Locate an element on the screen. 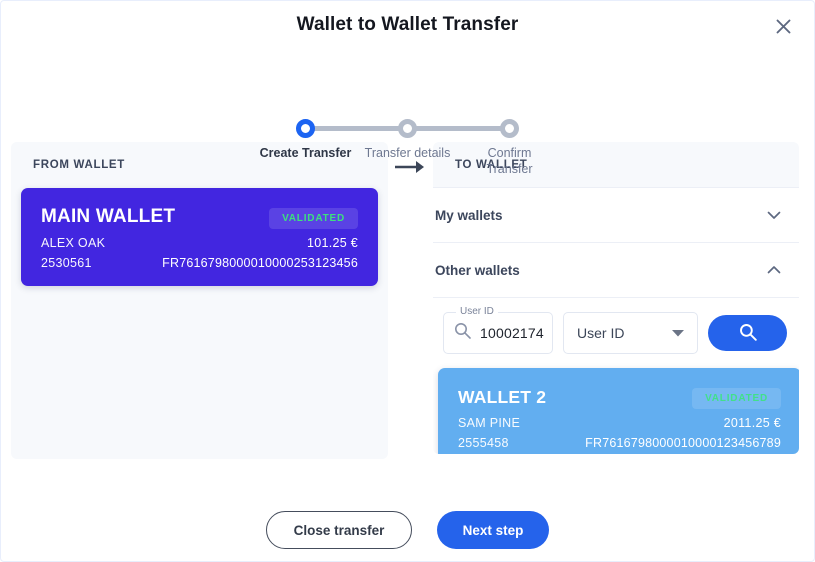 The height and width of the screenshot is (562, 815). modal-header: Wallet to Wallet Transfer is located at coordinates (407, 25).